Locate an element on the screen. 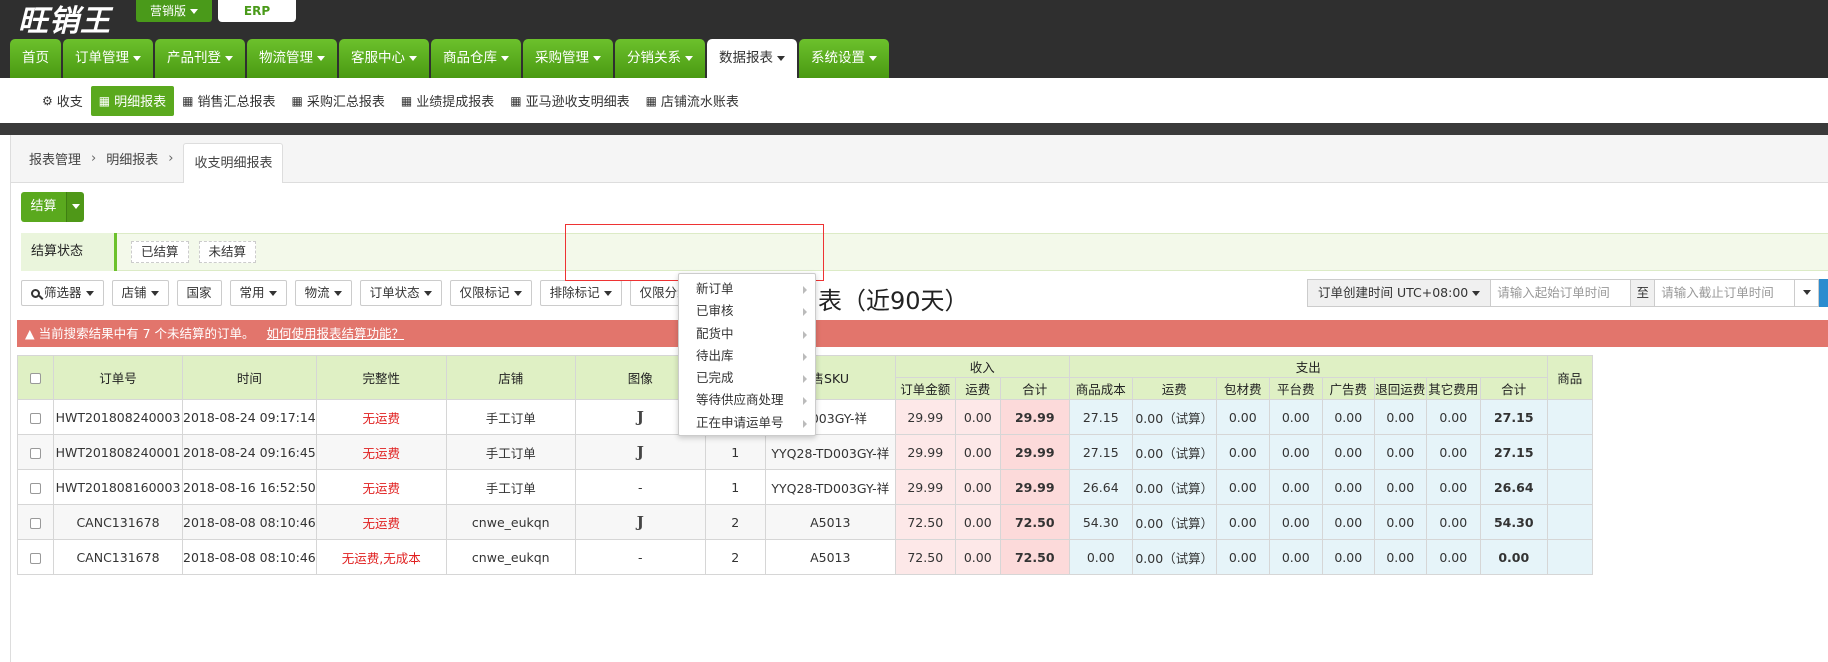 Image resolution: width=1828 pixels, height=662 pixels. subnav-item-4: ▦ 业绩提成报表 is located at coordinates (447, 101).